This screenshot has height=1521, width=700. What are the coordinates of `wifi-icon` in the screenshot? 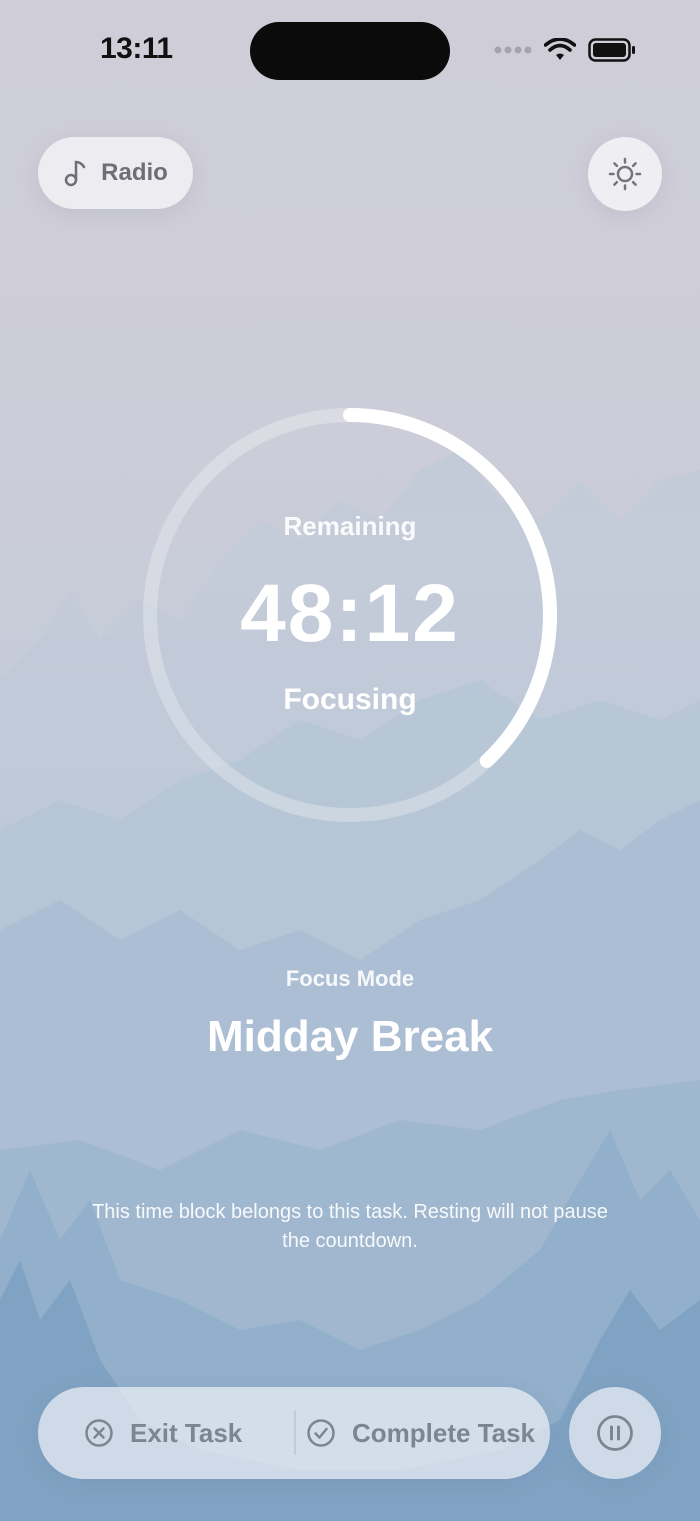 It's located at (560, 49).